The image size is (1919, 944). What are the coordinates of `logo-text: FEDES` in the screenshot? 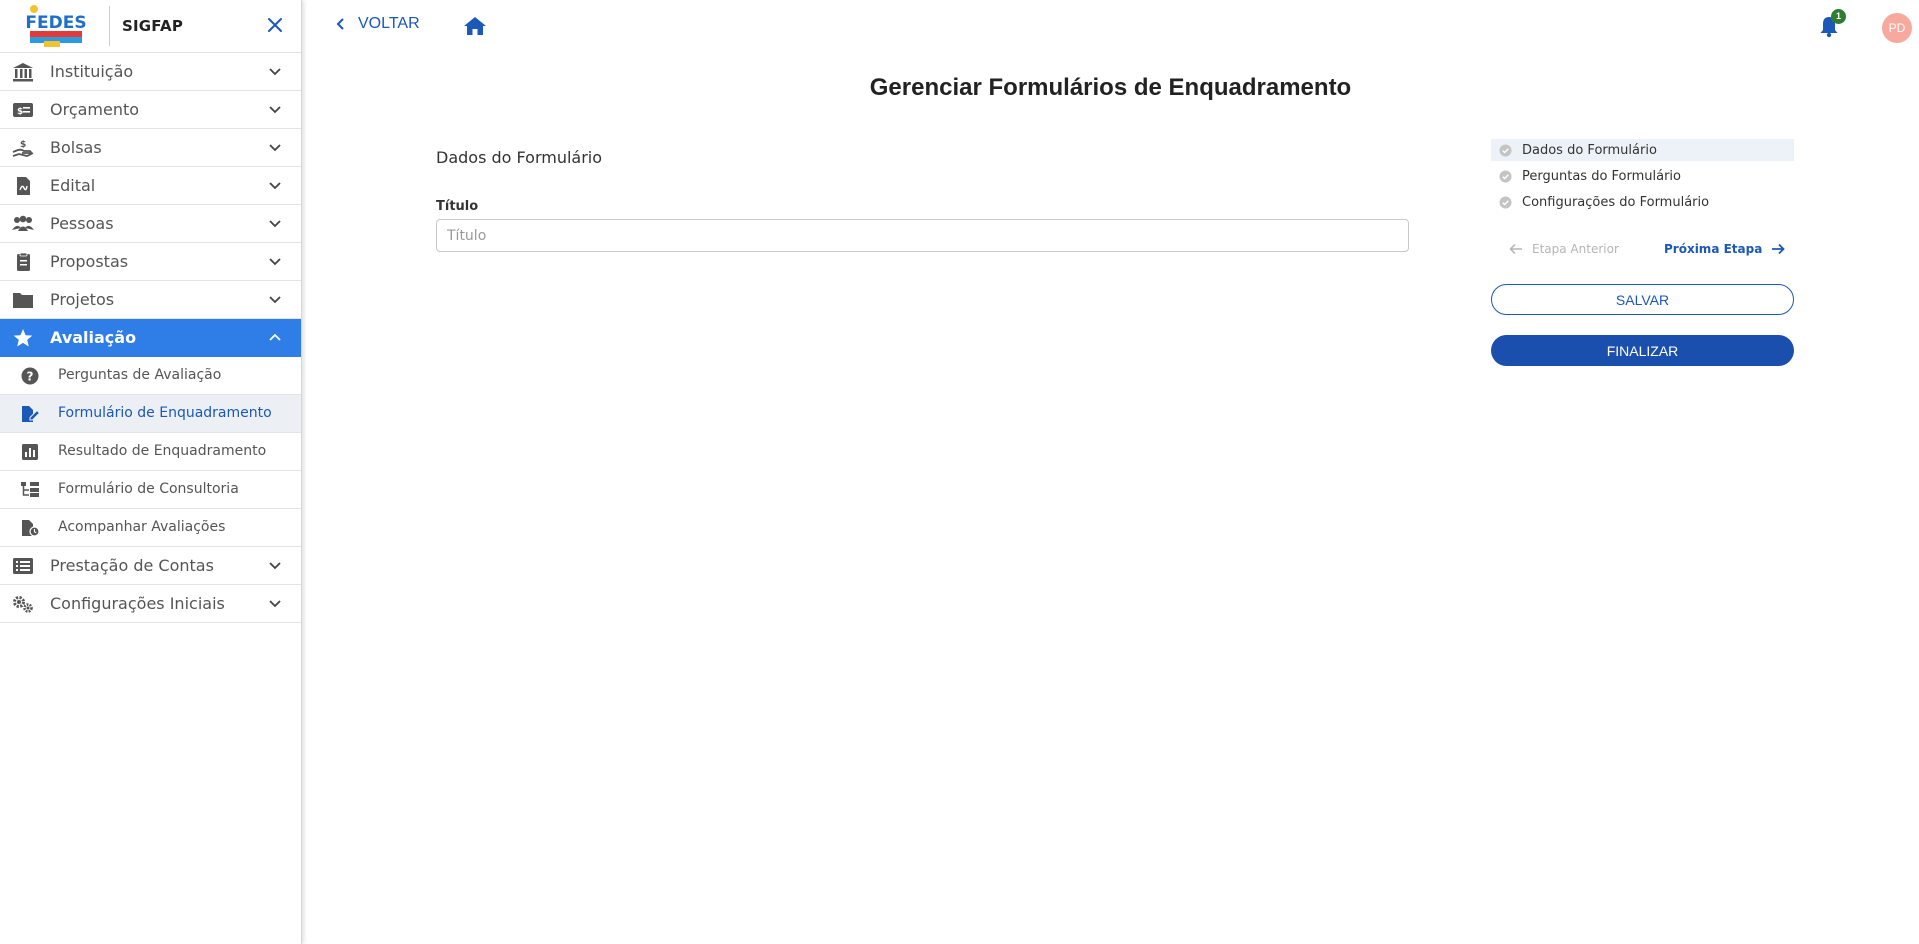 It's located at (56, 23).